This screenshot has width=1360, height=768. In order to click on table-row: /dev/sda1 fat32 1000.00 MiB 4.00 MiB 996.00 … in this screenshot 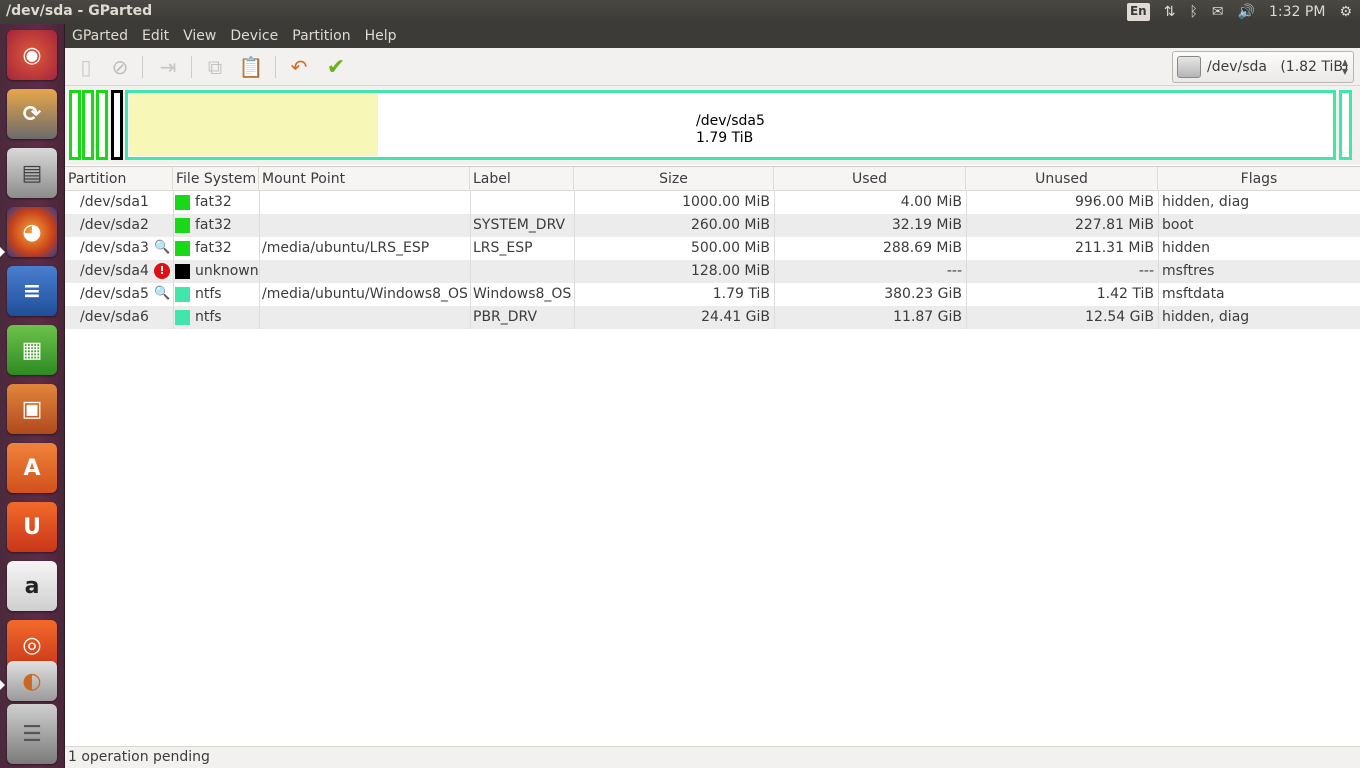, I will do `click(712, 202)`.